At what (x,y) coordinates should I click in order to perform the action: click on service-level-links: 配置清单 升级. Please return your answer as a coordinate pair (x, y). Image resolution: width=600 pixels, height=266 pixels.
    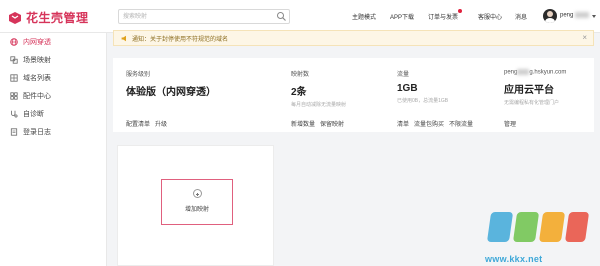
    Looking at the image, I should click on (146, 123).